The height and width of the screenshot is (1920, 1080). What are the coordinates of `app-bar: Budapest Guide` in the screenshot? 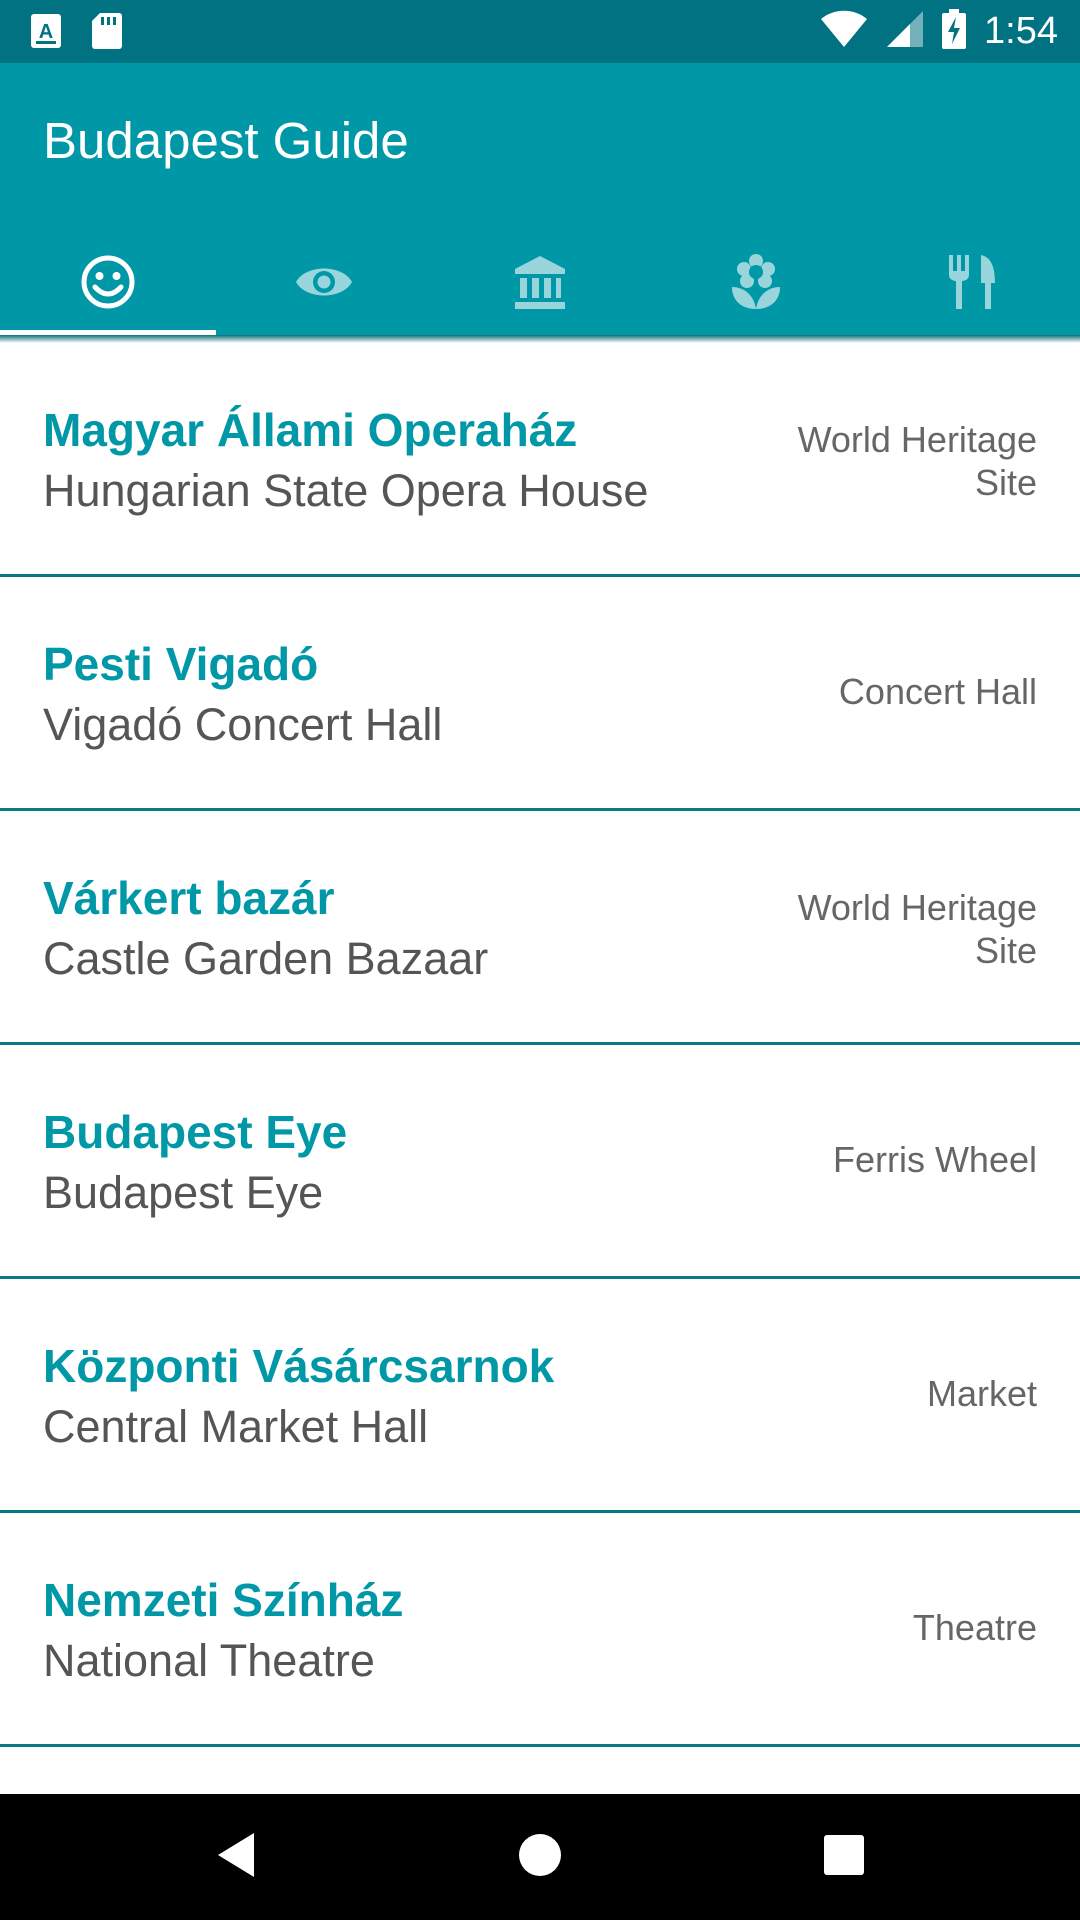 It's located at (540, 199).